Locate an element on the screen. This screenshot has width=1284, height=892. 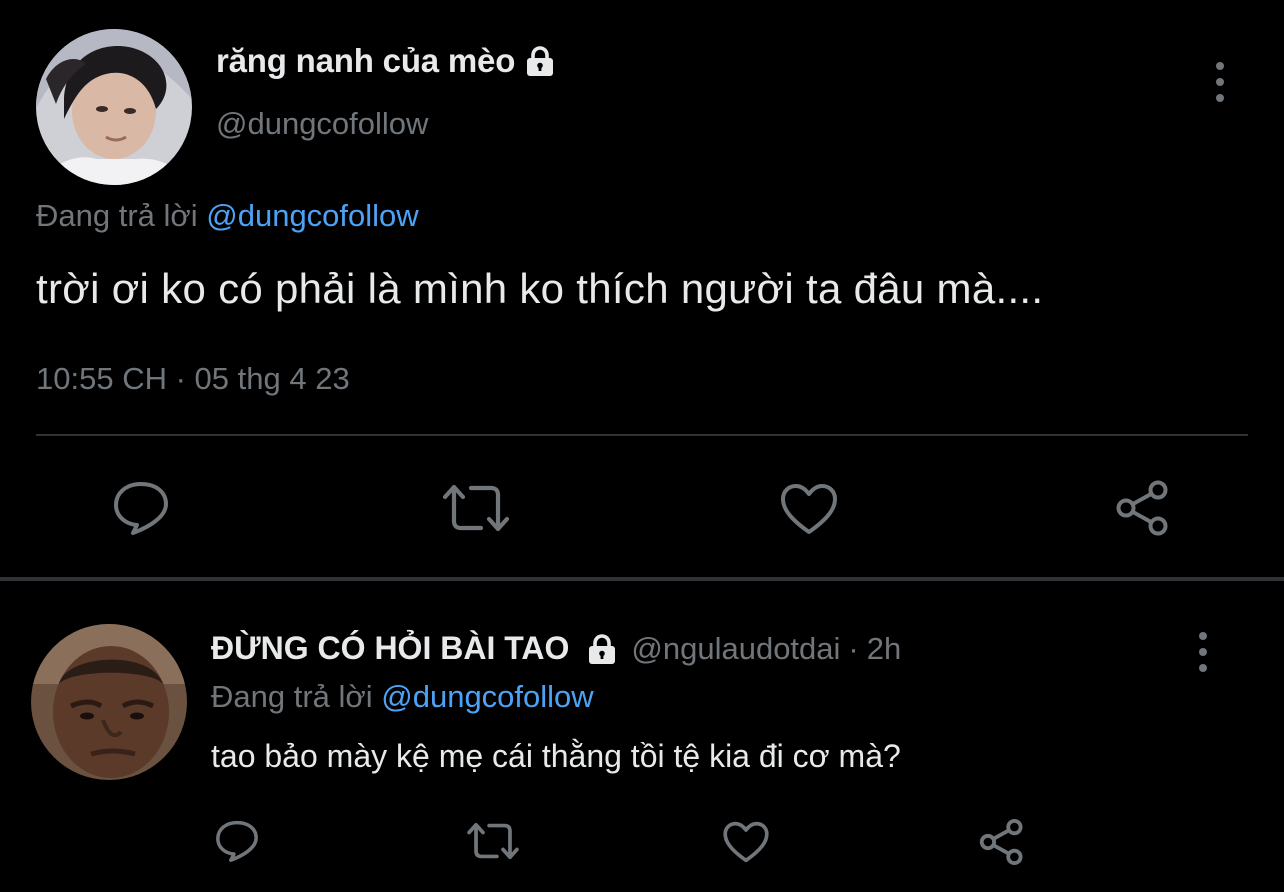
main-tweet-replying-to: Đang trả lời @dungcofollow is located at coordinates (227, 216).